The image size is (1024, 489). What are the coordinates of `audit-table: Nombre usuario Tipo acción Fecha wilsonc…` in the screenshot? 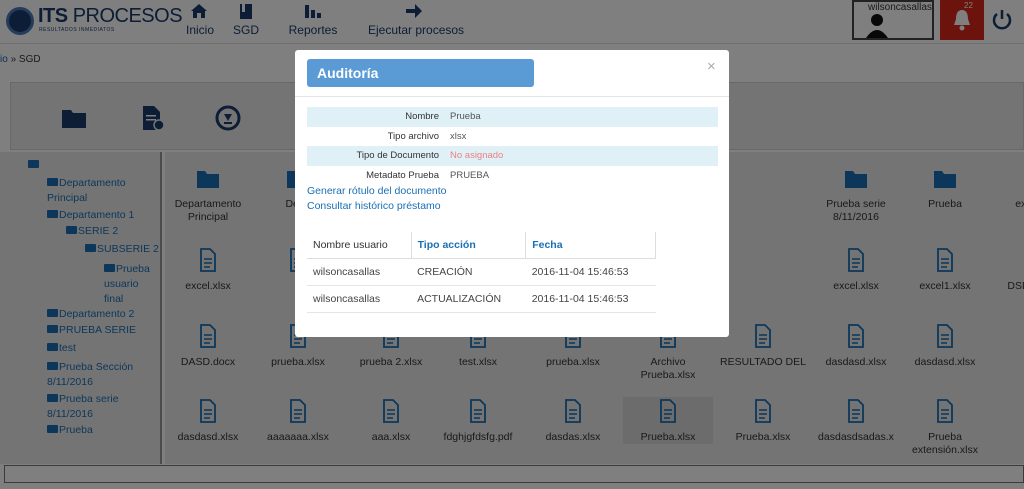 It's located at (481, 272).